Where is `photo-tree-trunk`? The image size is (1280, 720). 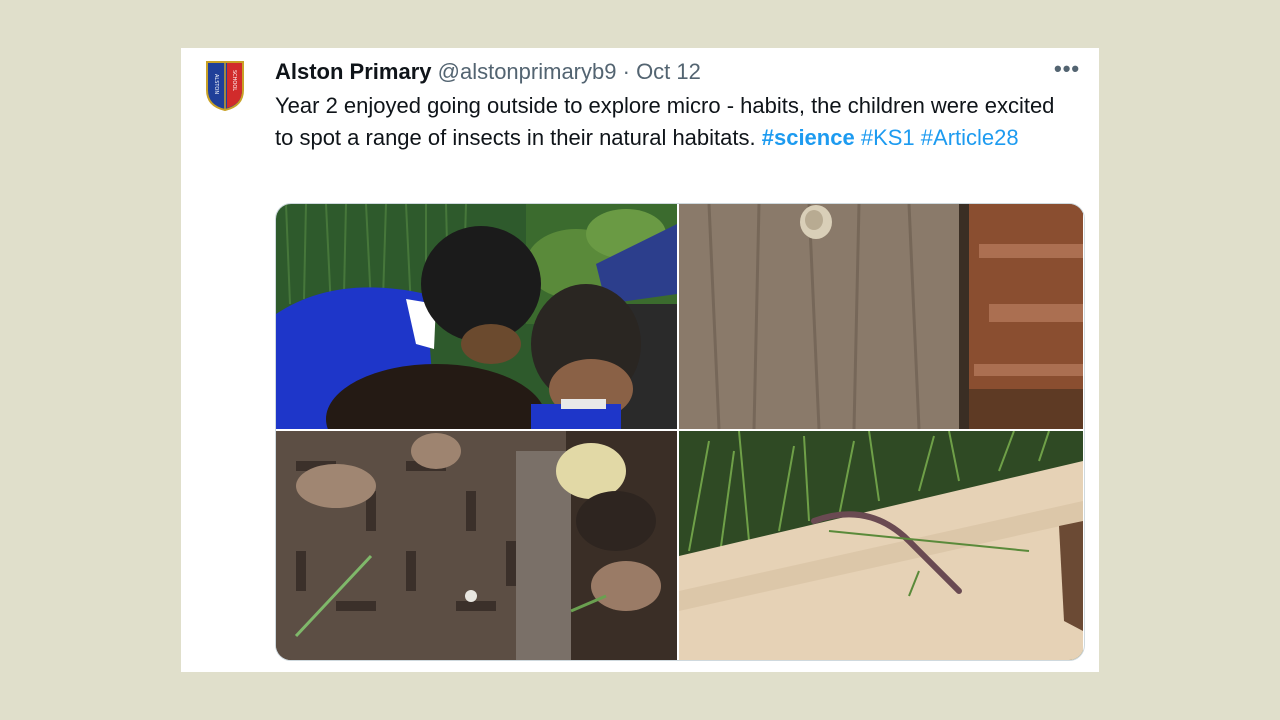 photo-tree-trunk is located at coordinates (881, 316).